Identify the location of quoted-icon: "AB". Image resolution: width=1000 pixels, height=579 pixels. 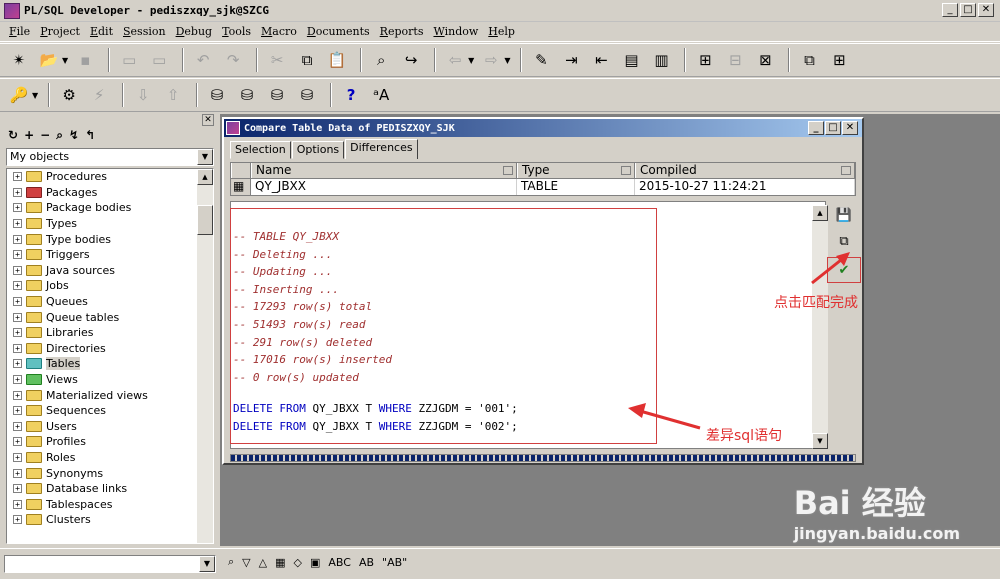
(394, 562).